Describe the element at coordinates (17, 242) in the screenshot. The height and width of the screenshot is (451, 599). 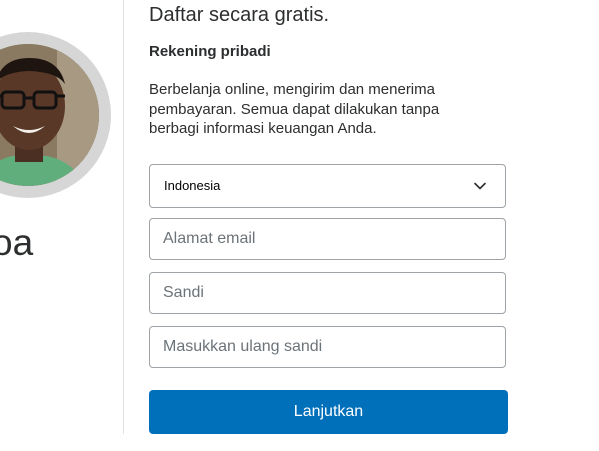
I see `left-name-fragment: oa` at that location.